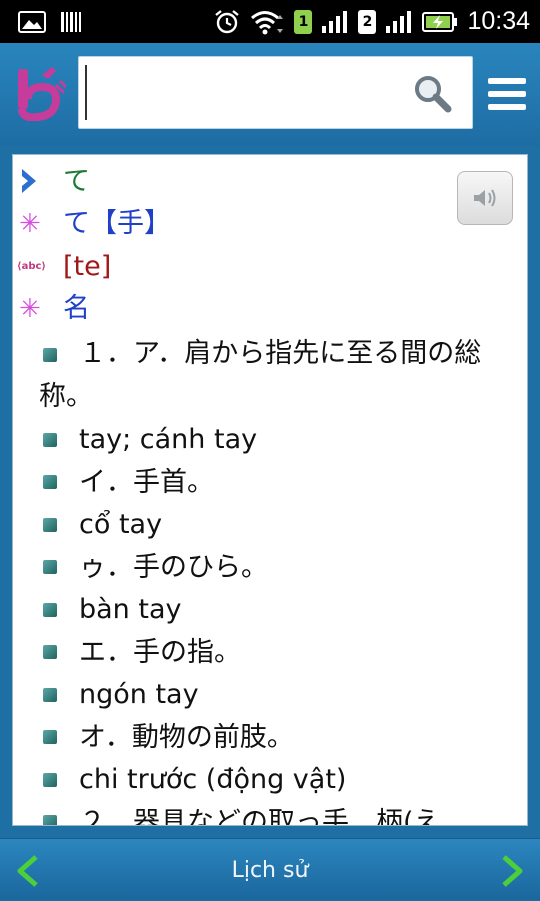 Image resolution: width=540 pixels, height=901 pixels. Describe the element at coordinates (130, 609) in the screenshot. I see `definition-text: bàn tay` at that location.